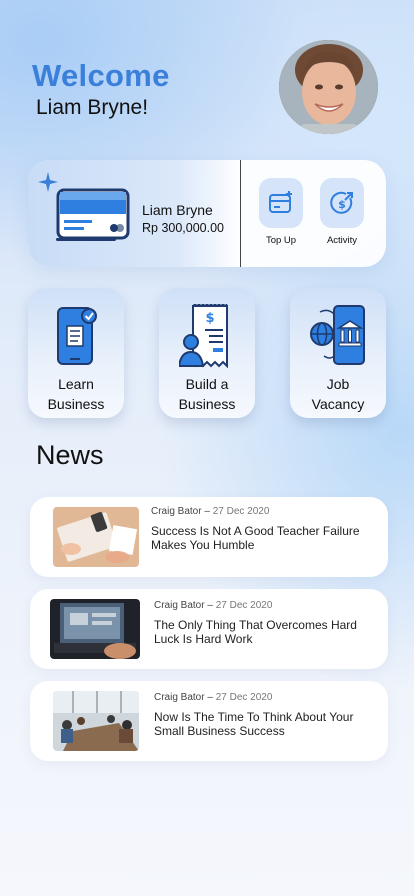 The image size is (414, 896). I want to click on category-build-business: $ Build a Business, so click(207, 353).